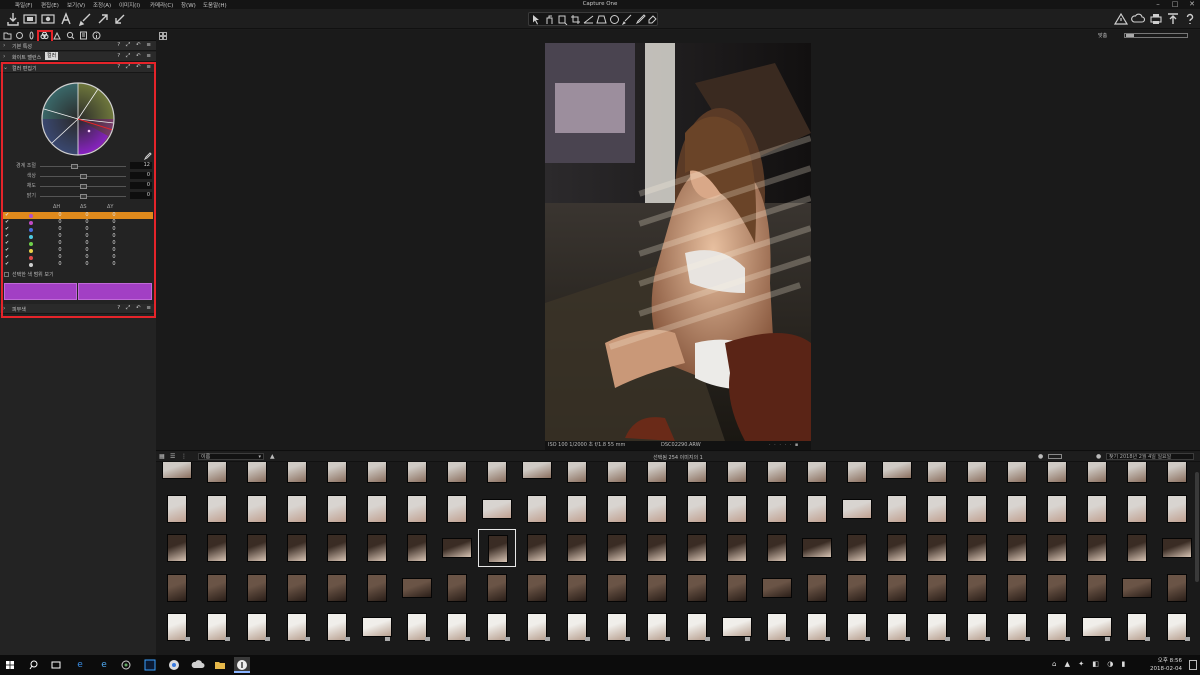 The image size is (1200, 675). I want to click on lens-tab-icon, so click(31, 35).